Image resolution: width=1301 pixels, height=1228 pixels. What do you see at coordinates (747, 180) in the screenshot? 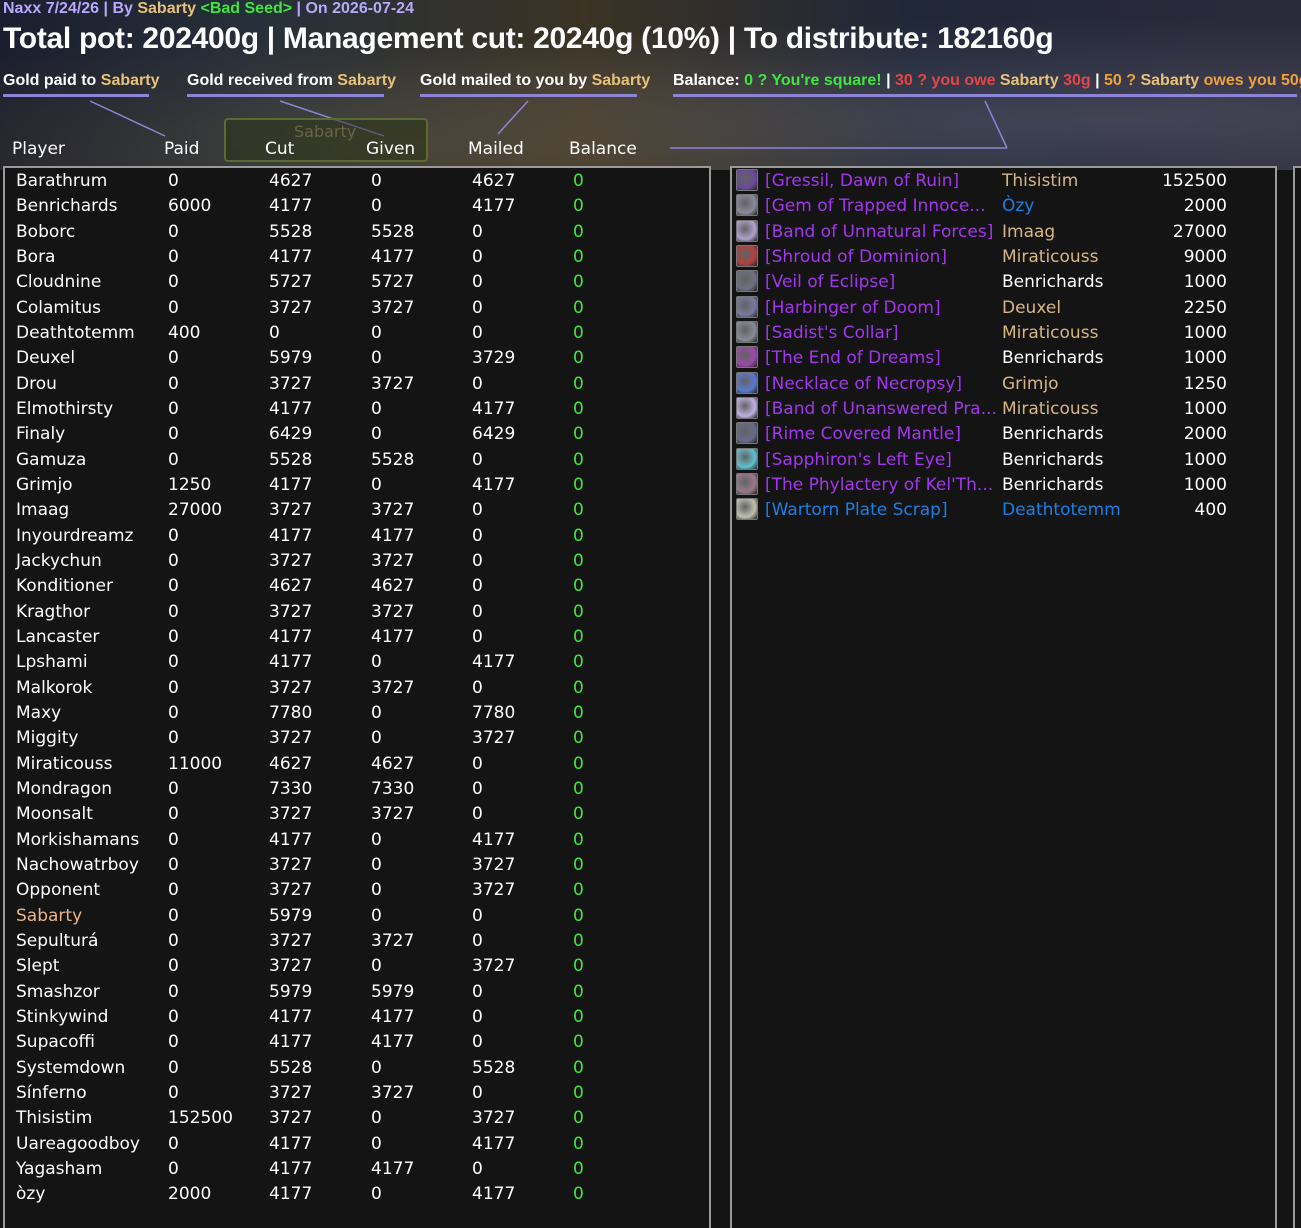
I see `sword-icon` at bounding box center [747, 180].